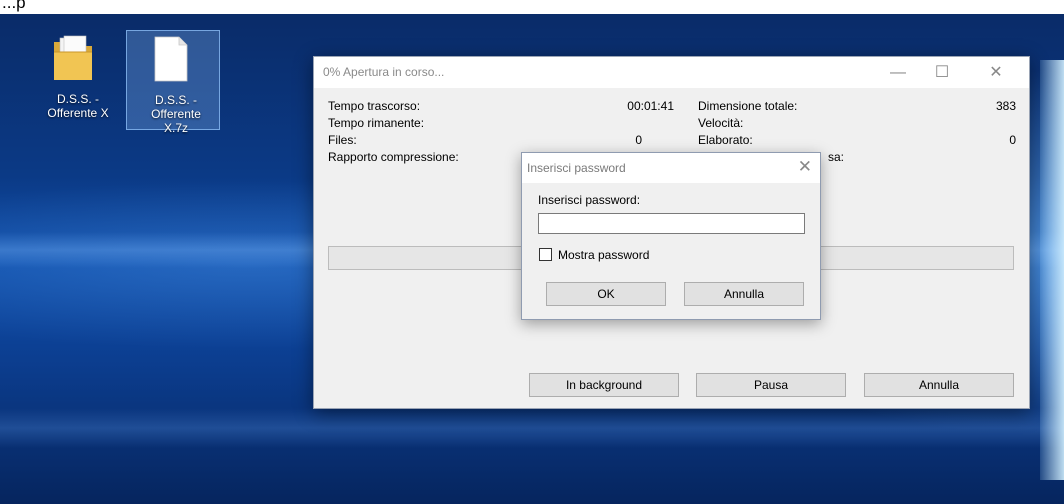 The width and height of the screenshot is (1064, 504). What do you see at coordinates (898, 72) in the screenshot?
I see `minimize-icon: —` at bounding box center [898, 72].